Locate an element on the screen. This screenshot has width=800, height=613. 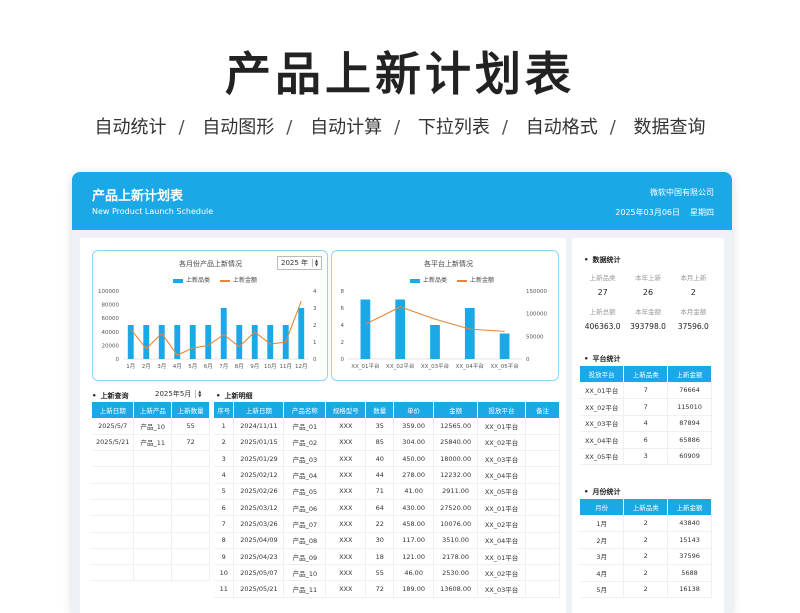
table-cell: 430.00 is located at coordinates (414, 508).